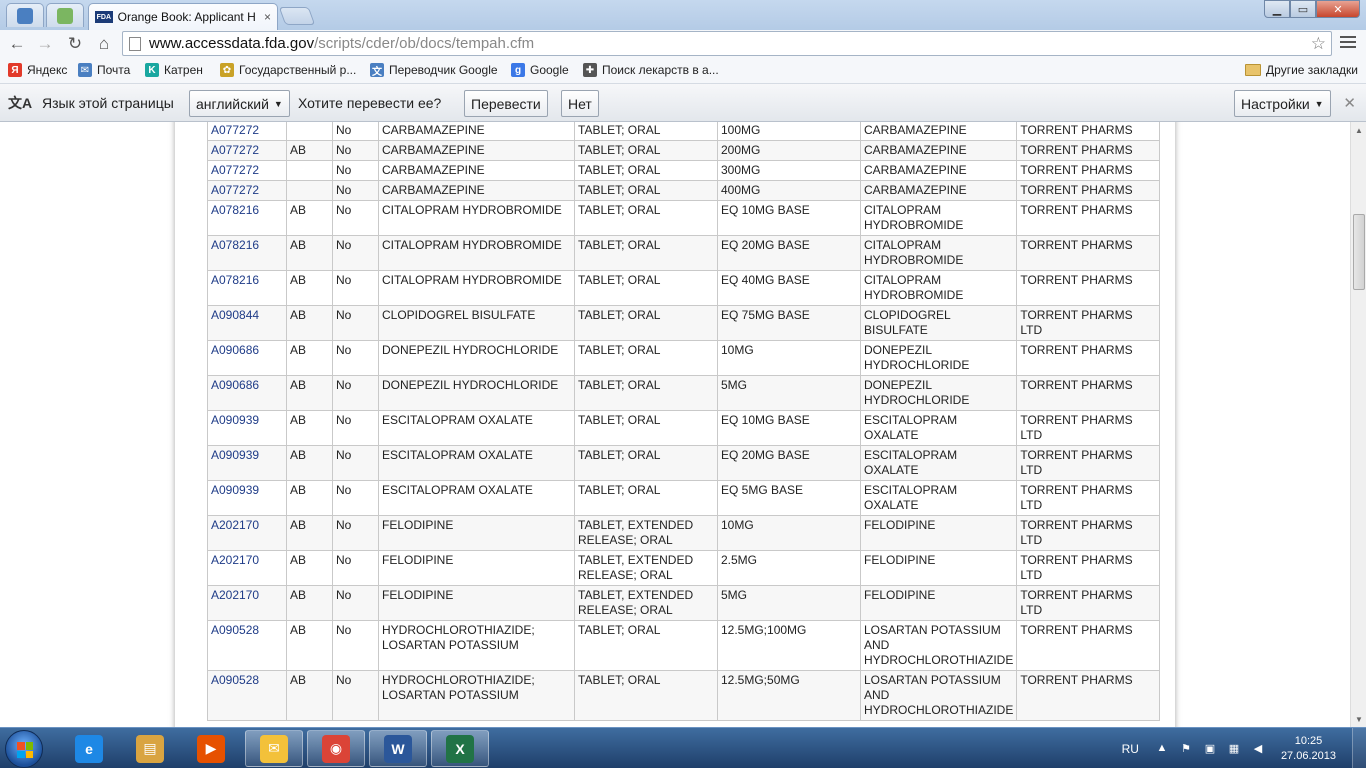 Image resolution: width=1366 pixels, height=768 pixels. I want to click on tab-orange-book: FDA Orange Book: Applicant H ×, so click(183, 16).